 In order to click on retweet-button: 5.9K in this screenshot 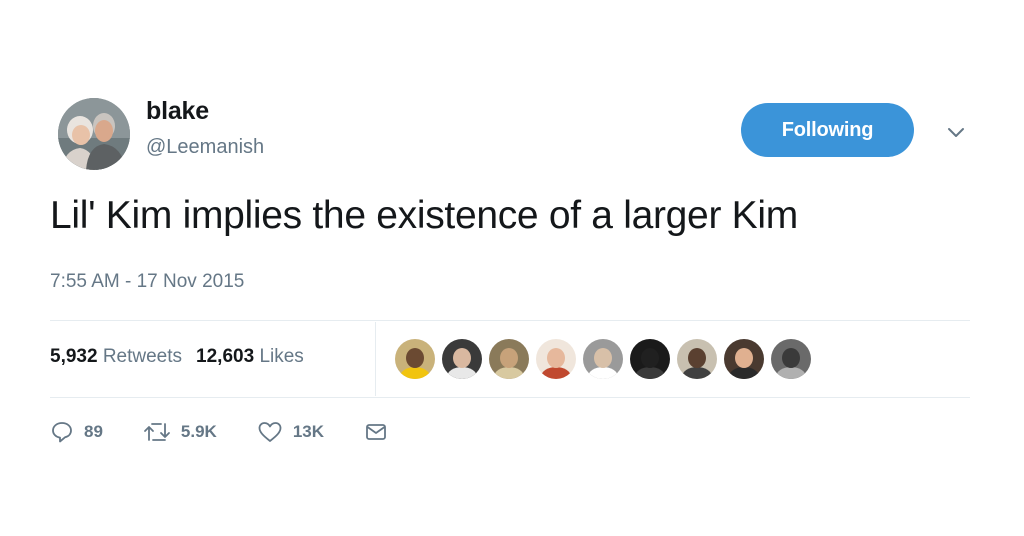, I will do `click(180, 432)`.